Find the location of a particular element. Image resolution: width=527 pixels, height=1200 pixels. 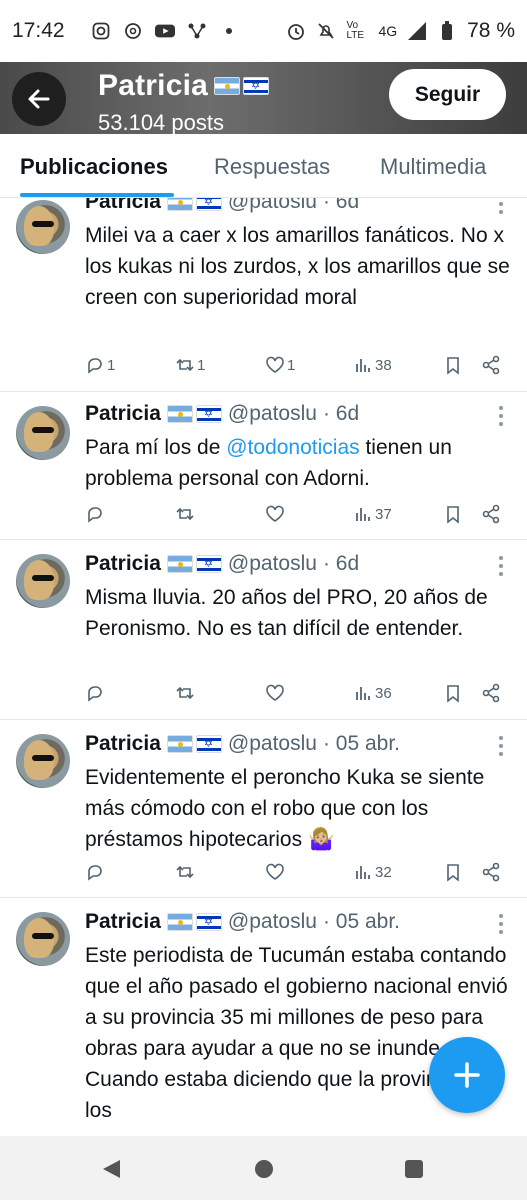

views-button: 32 is located at coordinates (372, 872).